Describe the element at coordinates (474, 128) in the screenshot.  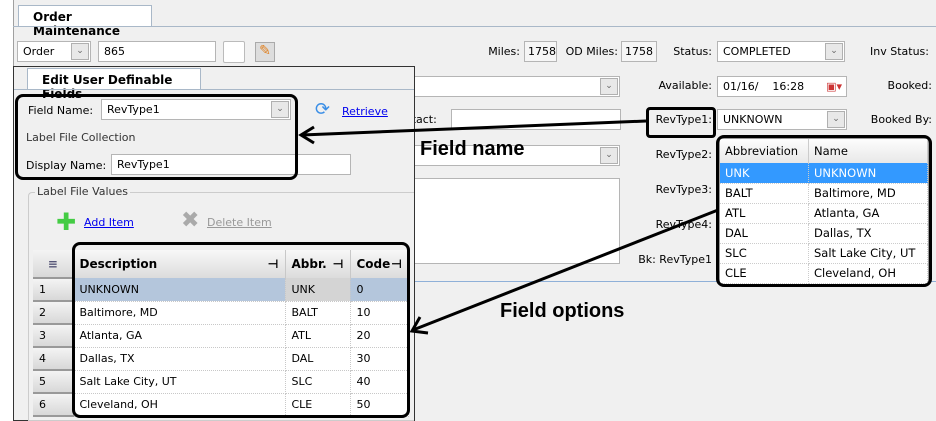
I see `field-name-arrow` at that location.